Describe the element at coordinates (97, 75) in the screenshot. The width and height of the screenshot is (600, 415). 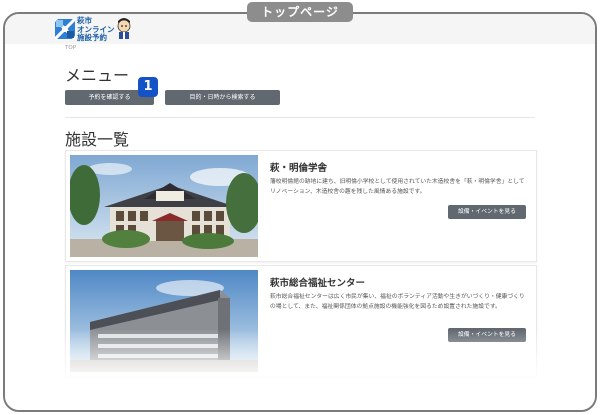
I see `menu-heading: メニュー` at that location.